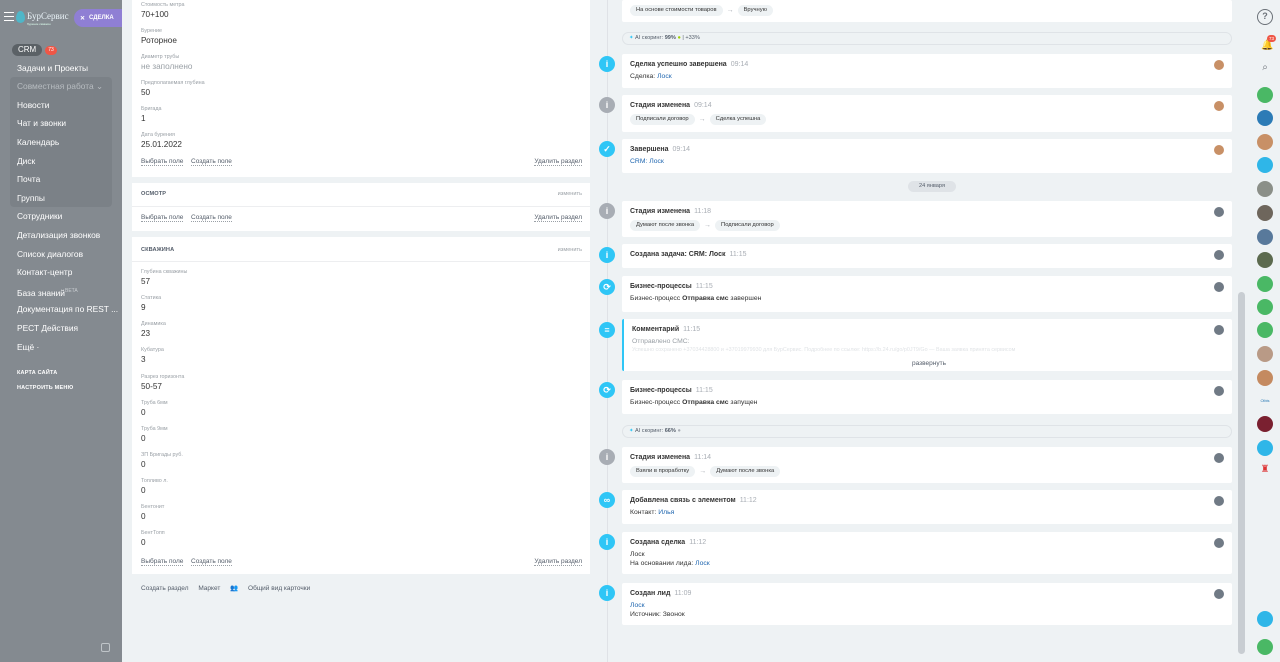 The height and width of the screenshot is (662, 1280). What do you see at coordinates (1265, 70) in the screenshot?
I see `search-icon: ⌕` at bounding box center [1265, 70].